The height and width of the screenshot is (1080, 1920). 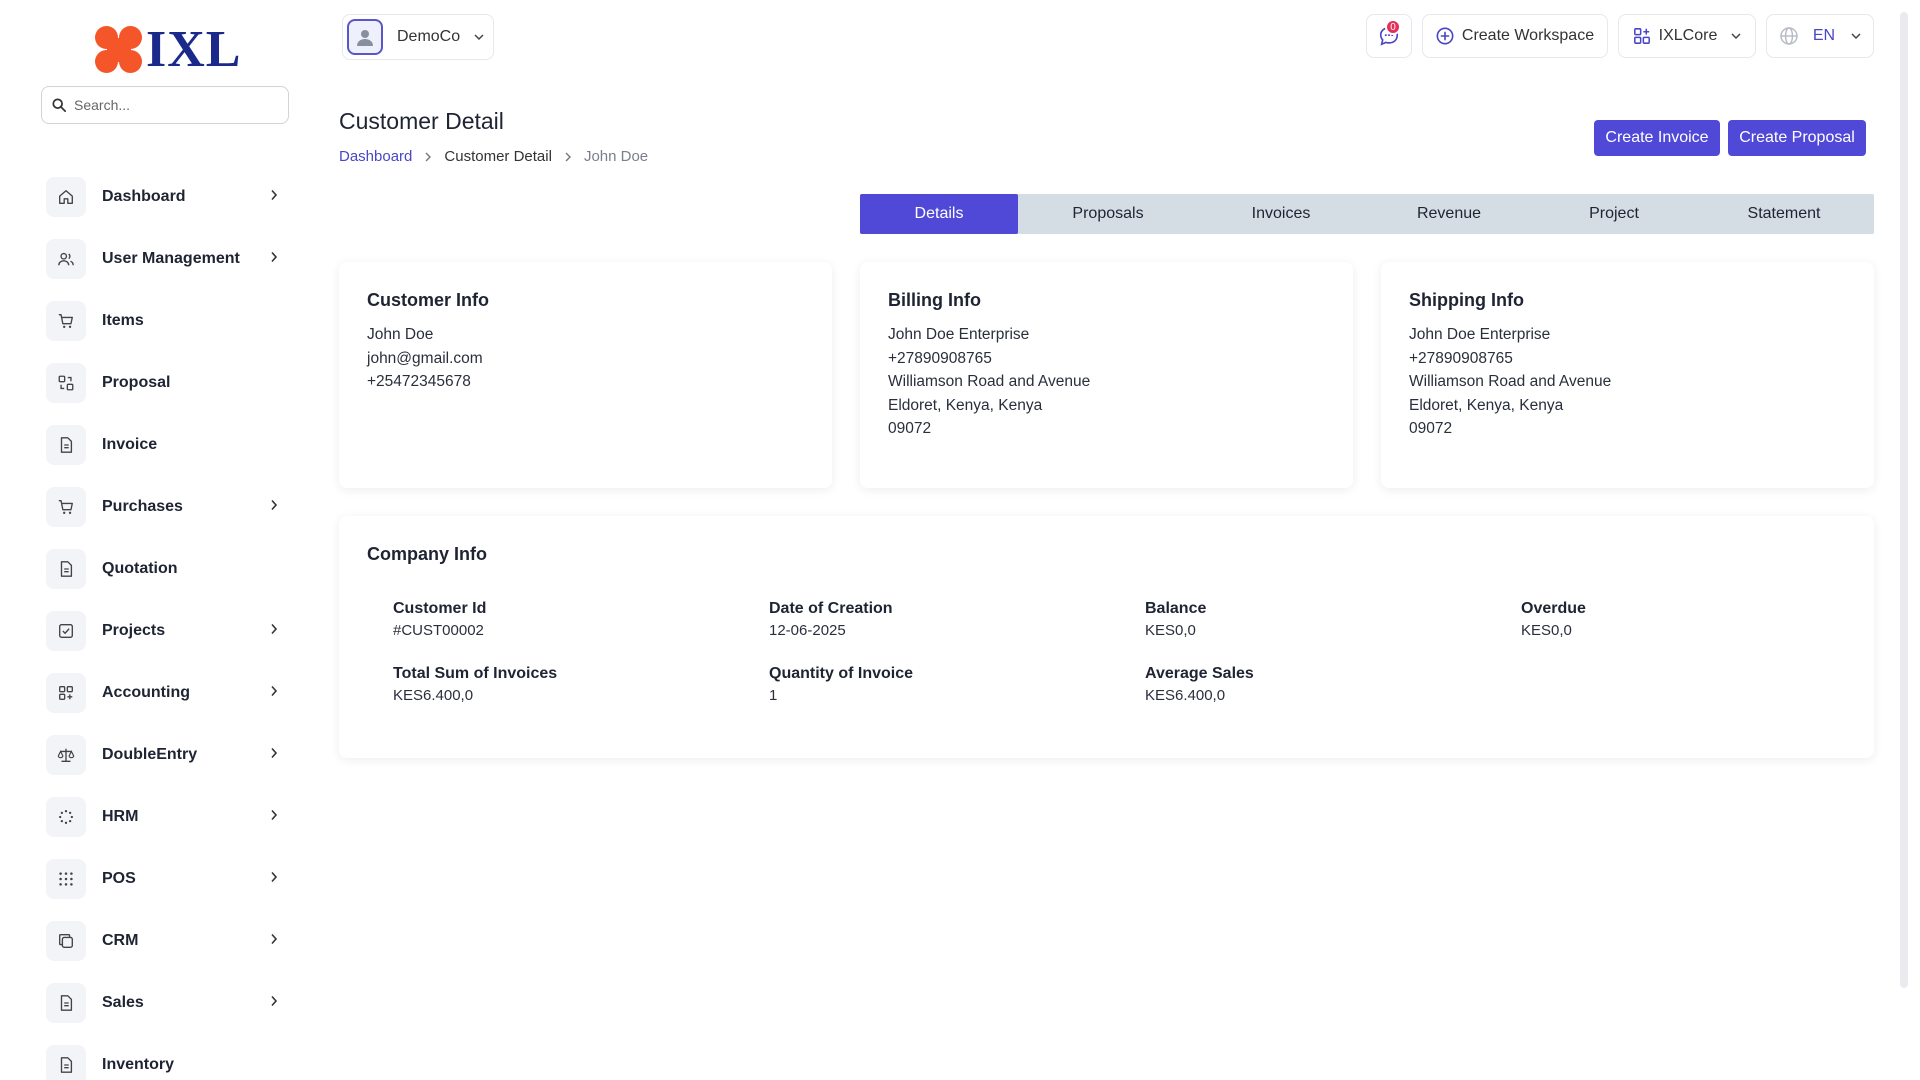 What do you see at coordinates (440, 608) in the screenshot?
I see `field-label: Customer Id` at bounding box center [440, 608].